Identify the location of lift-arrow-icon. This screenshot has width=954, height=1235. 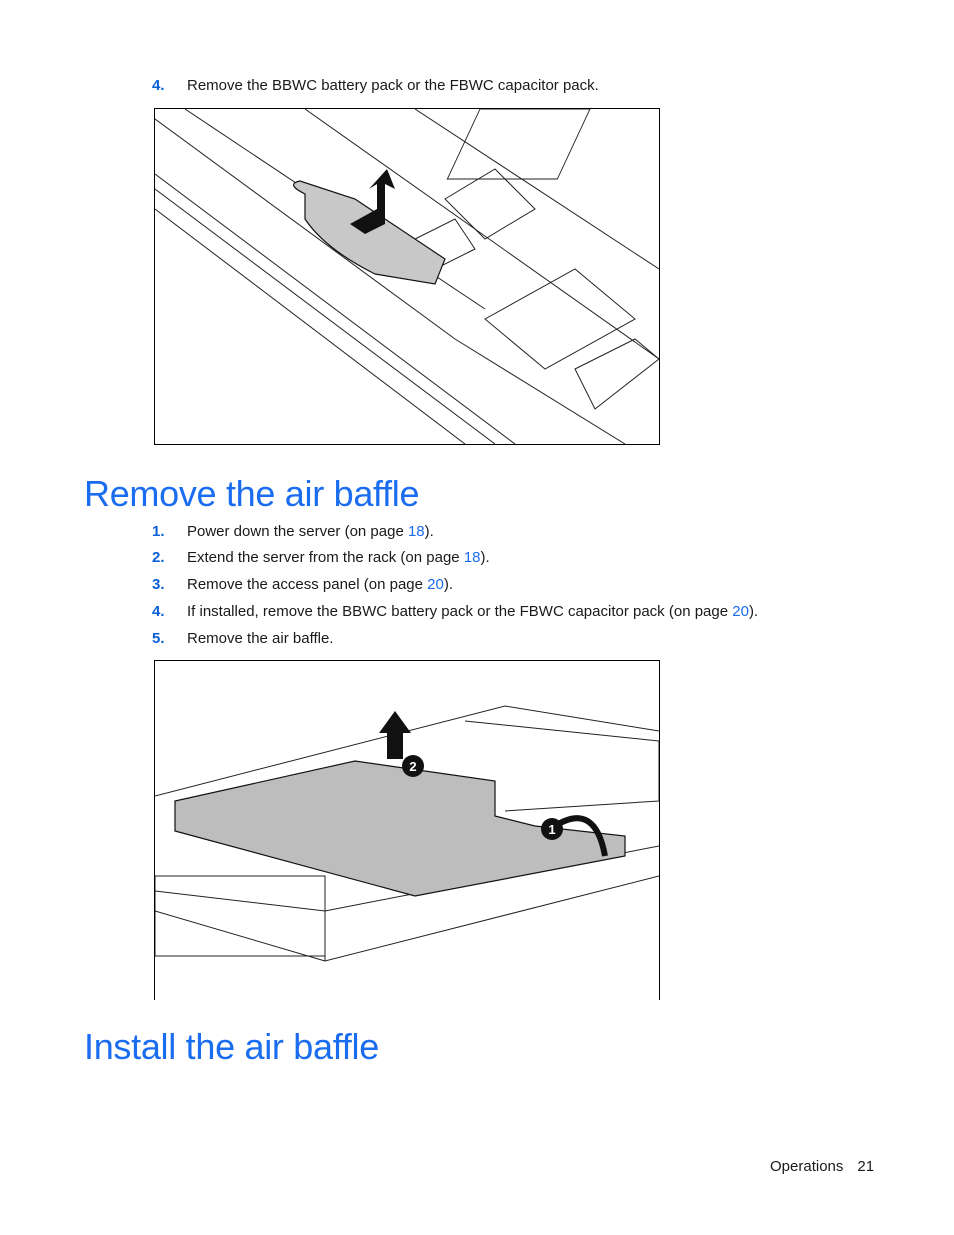
(395, 735).